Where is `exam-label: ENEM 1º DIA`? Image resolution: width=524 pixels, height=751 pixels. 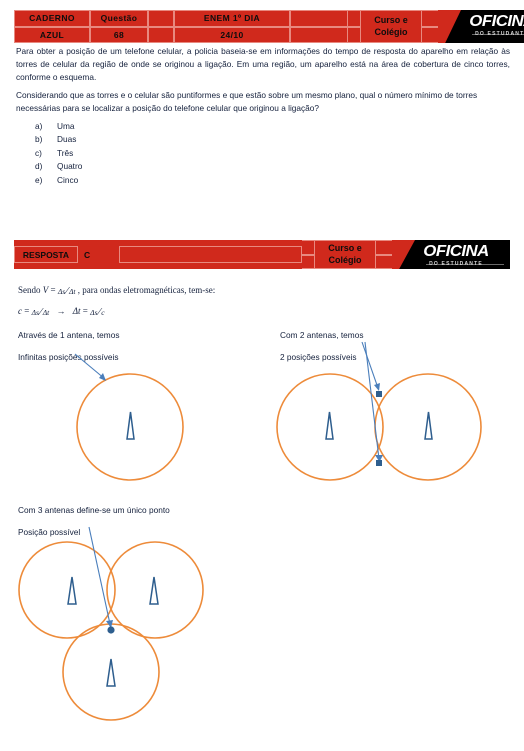 exam-label: ENEM 1º DIA is located at coordinates (232, 18).